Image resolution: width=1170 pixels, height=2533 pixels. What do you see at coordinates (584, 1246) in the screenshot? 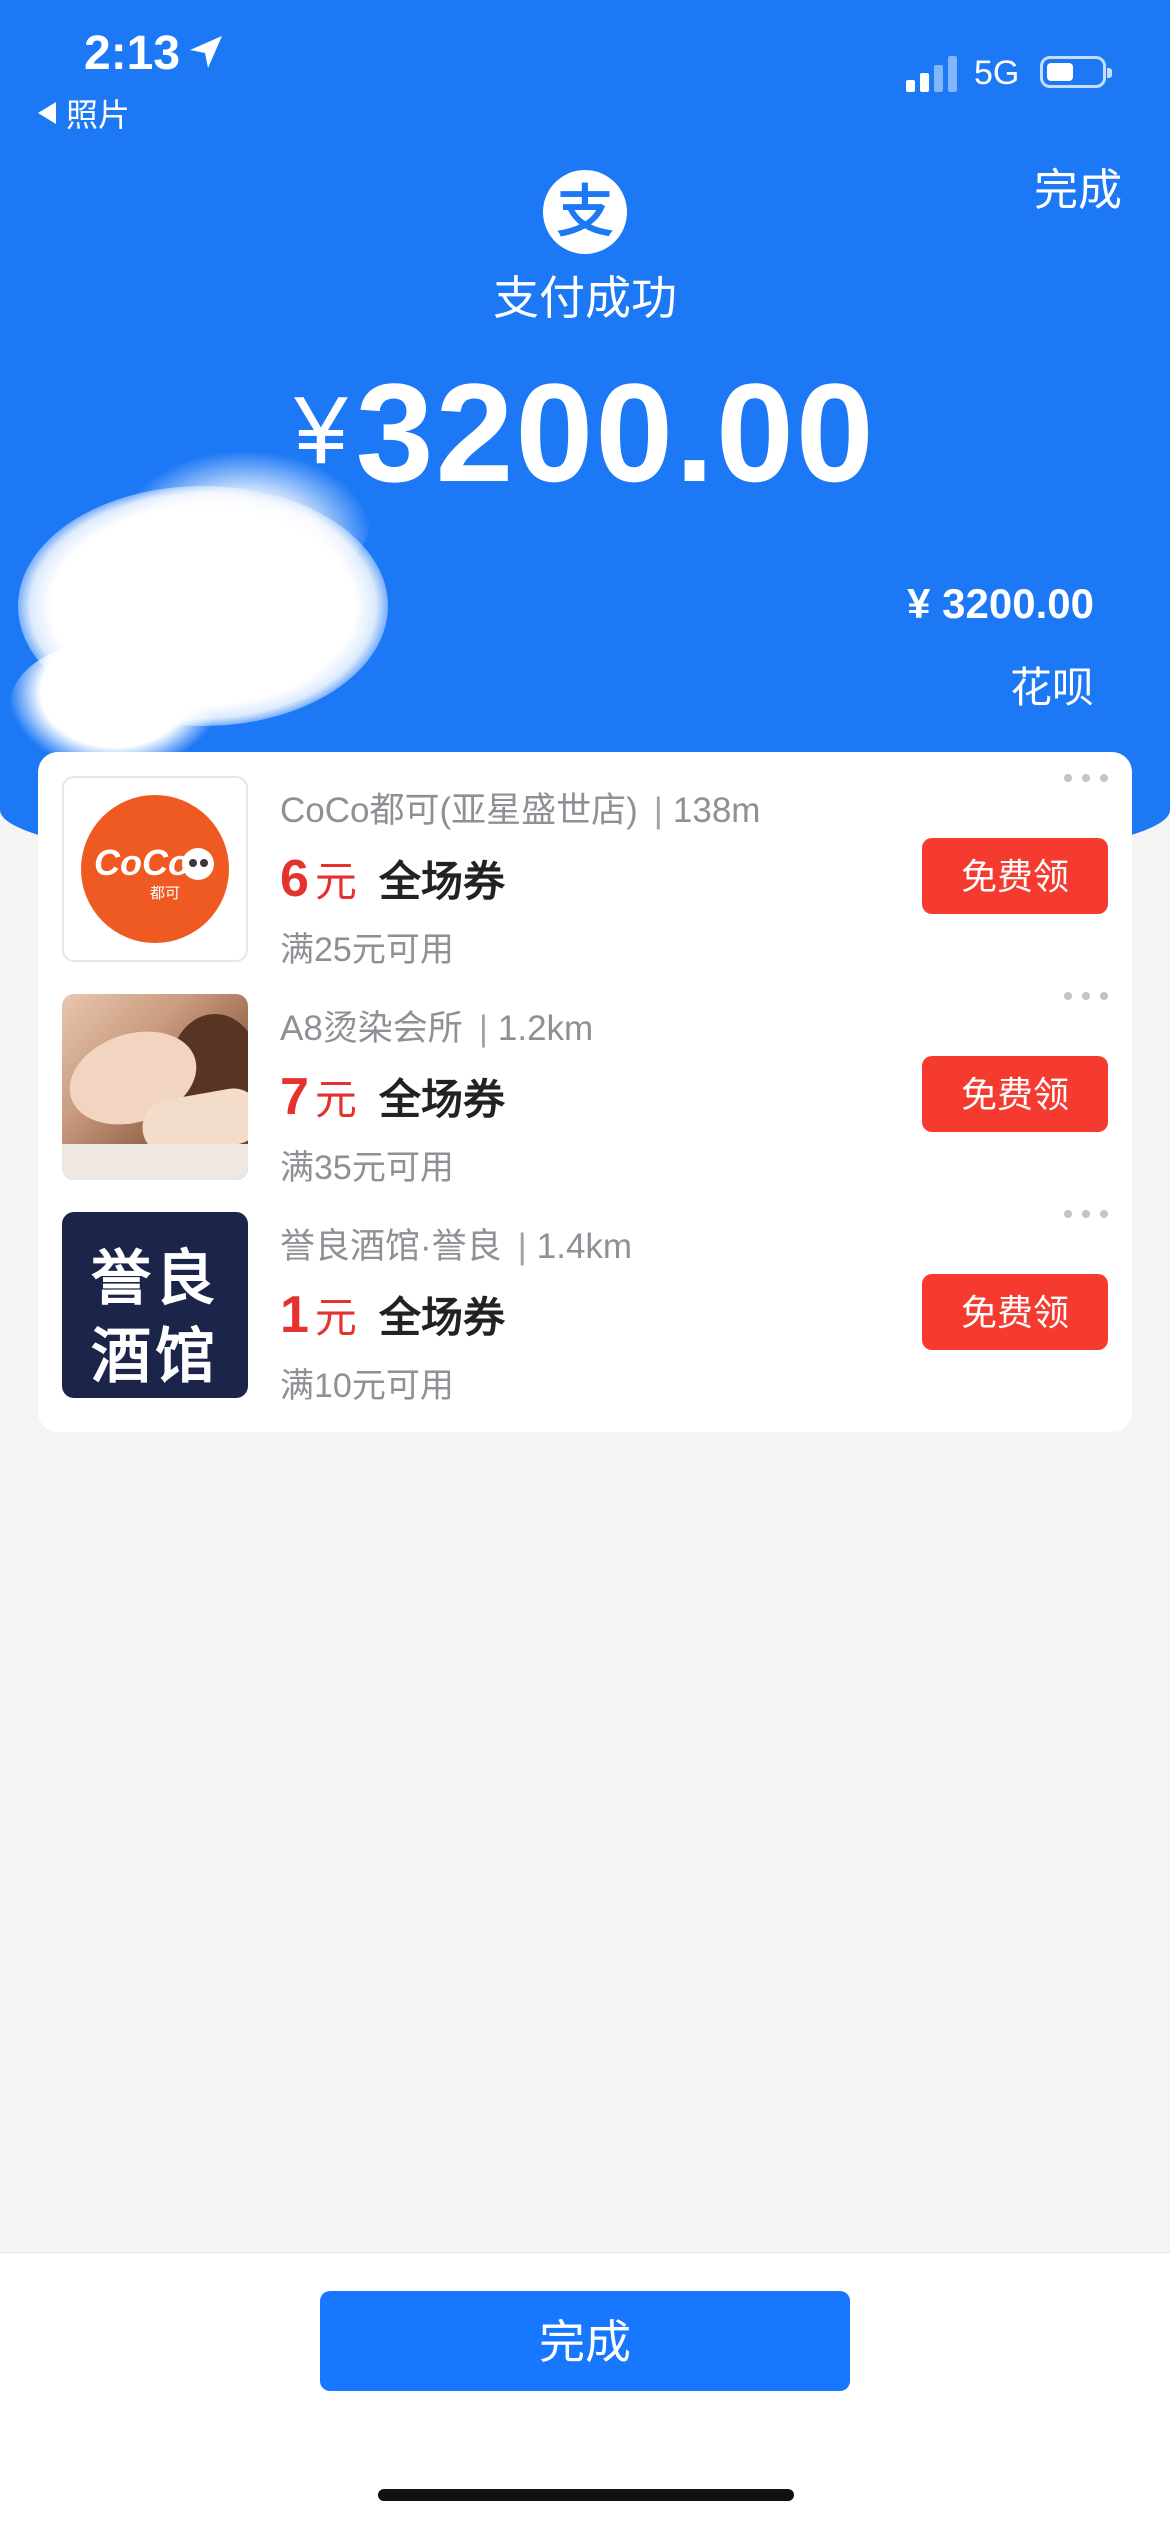
I see `merchant-distance: 1.4km` at bounding box center [584, 1246].